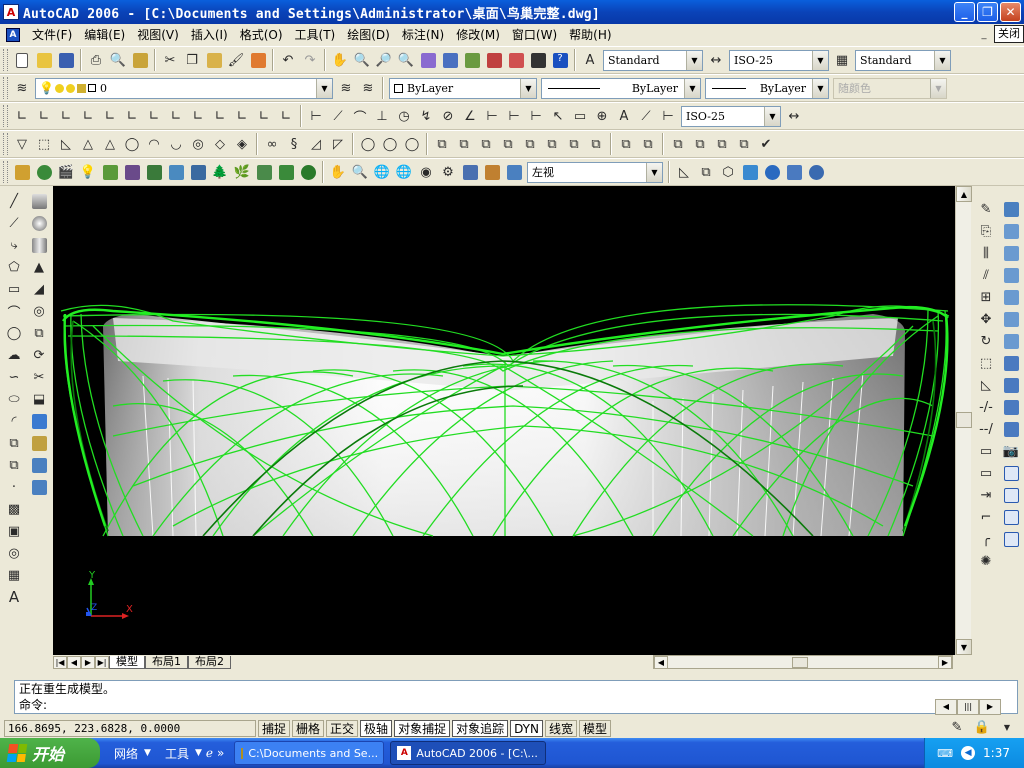 This screenshot has width=1024, height=768. Describe the element at coordinates (44, 60) in the screenshot. I see `open-file-icon` at that location.